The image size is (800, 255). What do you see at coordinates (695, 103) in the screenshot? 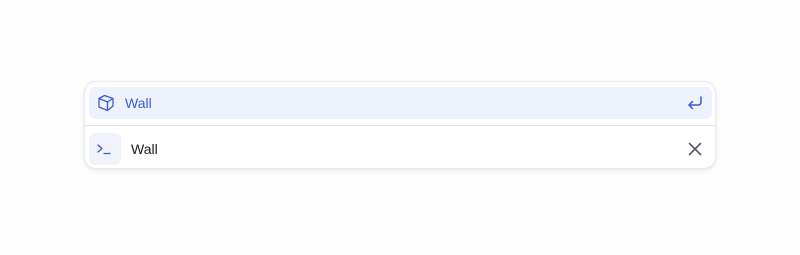
I see `enter-return-icon` at bounding box center [695, 103].